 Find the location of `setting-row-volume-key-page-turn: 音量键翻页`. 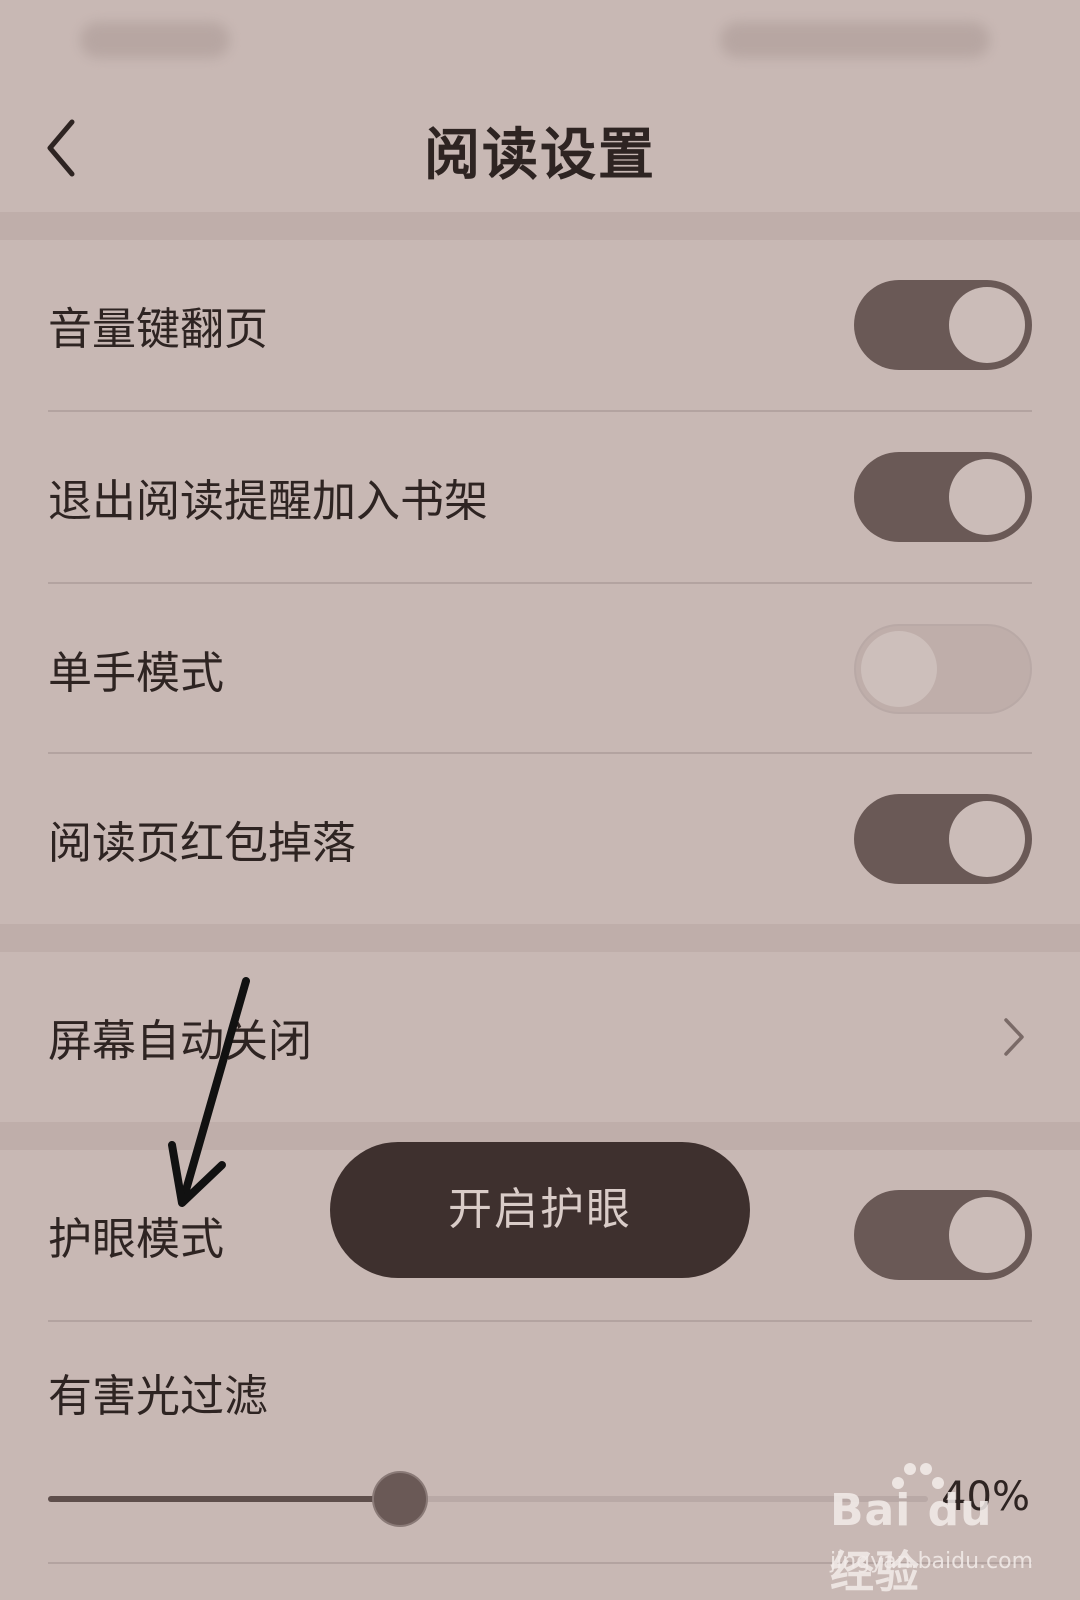

setting-row-volume-key-page-turn: 音量键翻页 is located at coordinates (540, 325).